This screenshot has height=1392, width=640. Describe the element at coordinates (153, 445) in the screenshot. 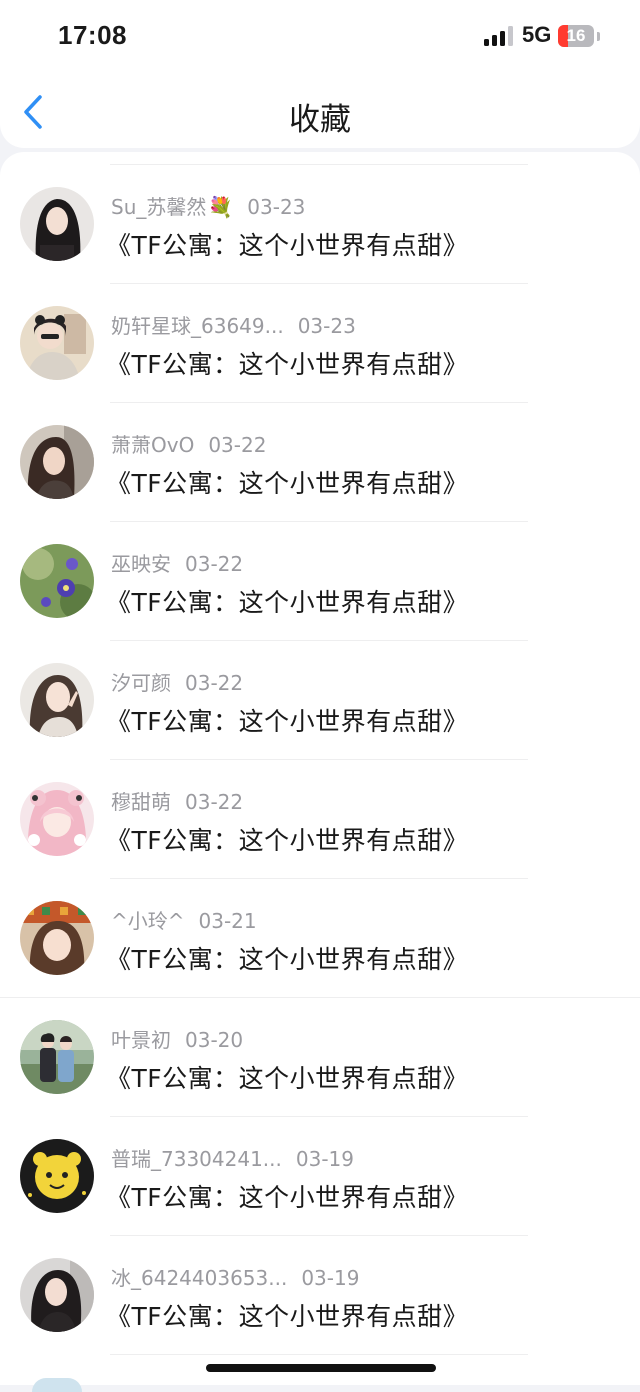

I see `username: 萧萧OvO` at that location.